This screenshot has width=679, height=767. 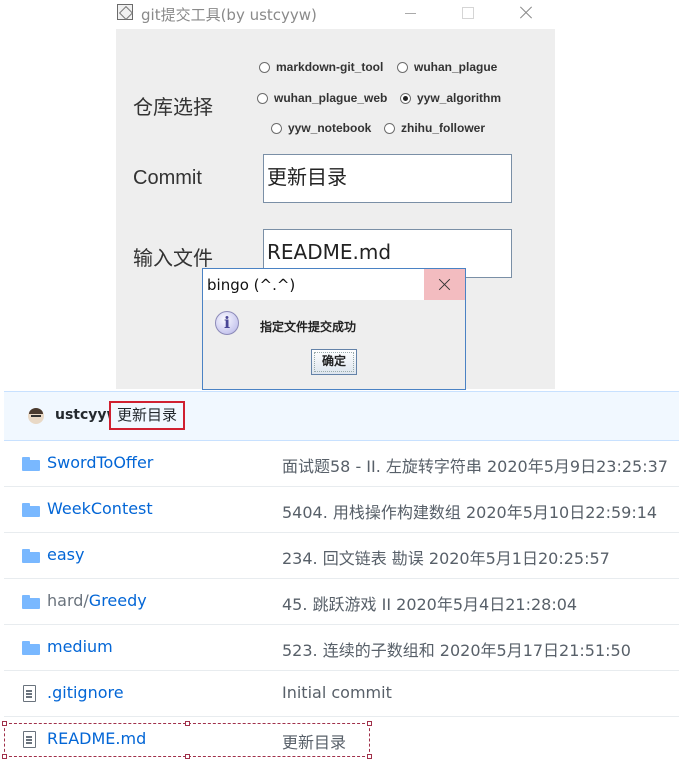 What do you see at coordinates (29, 693) in the screenshot?
I see `file-icon` at bounding box center [29, 693].